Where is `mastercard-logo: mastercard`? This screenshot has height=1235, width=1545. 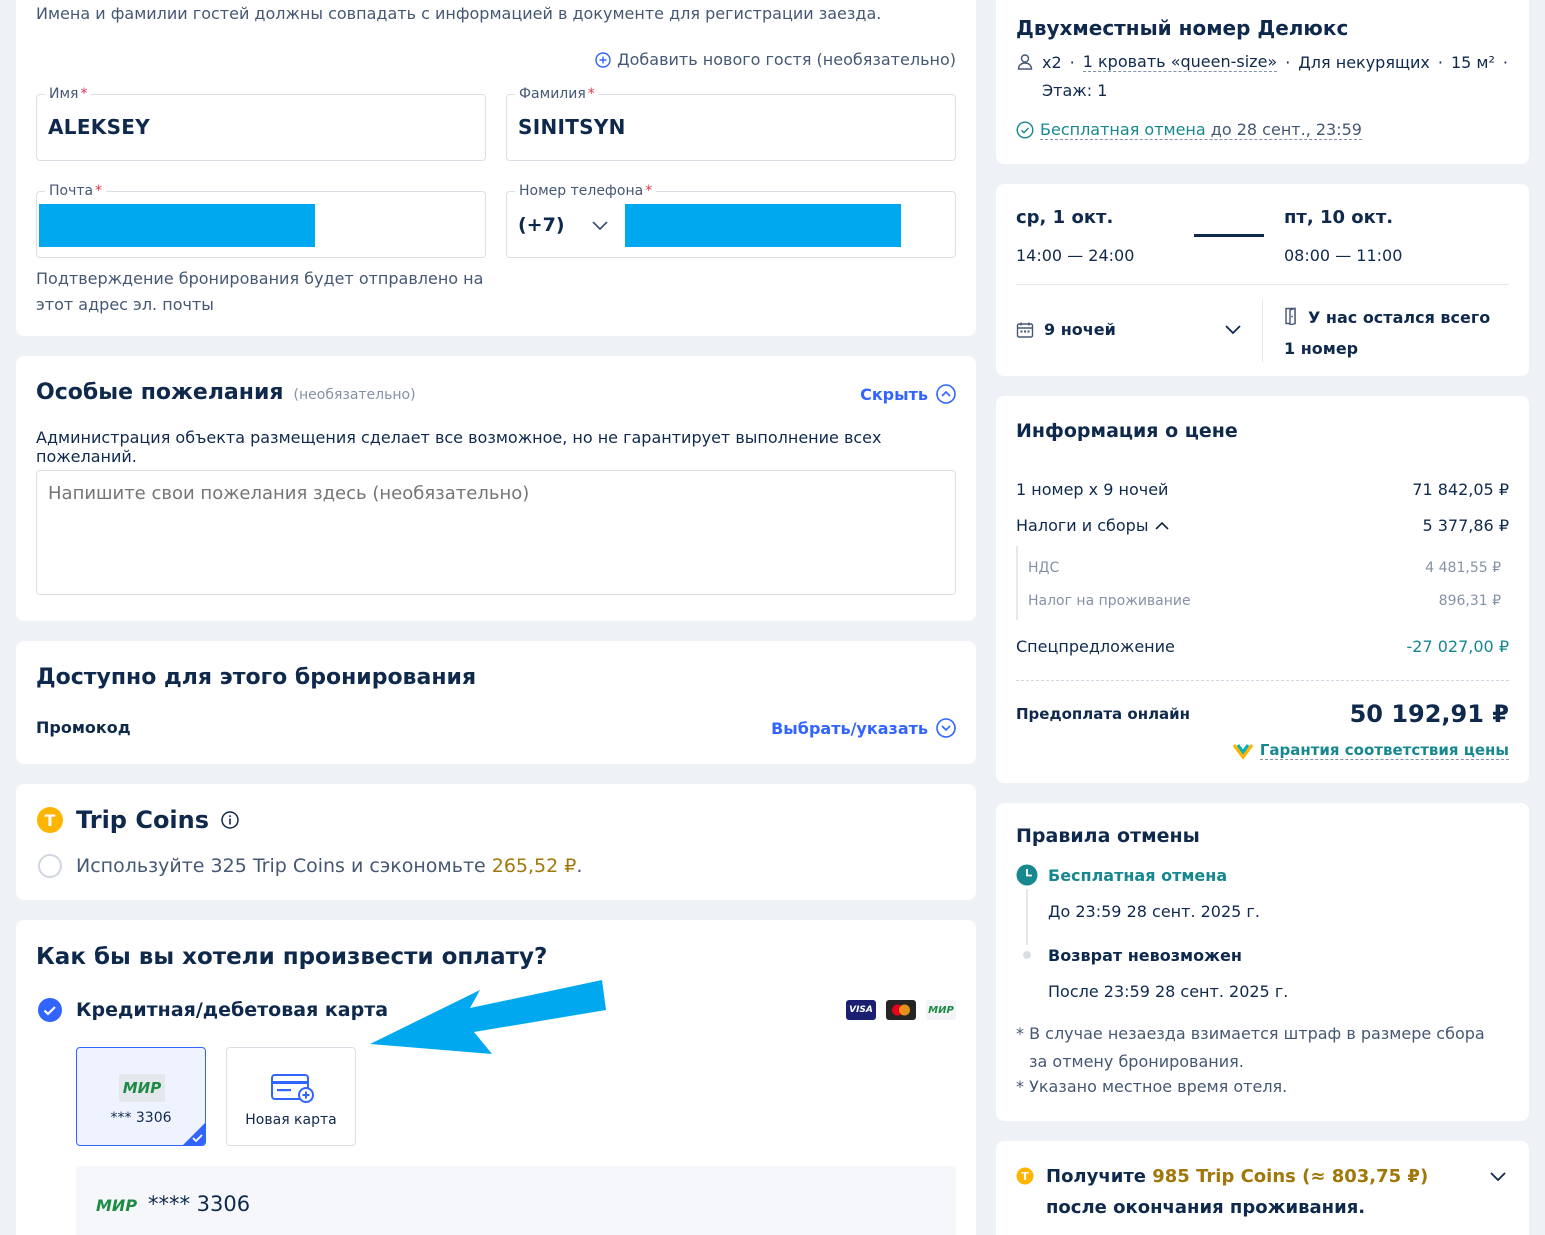
mastercard-logo: mastercard is located at coordinates (901, 1010).